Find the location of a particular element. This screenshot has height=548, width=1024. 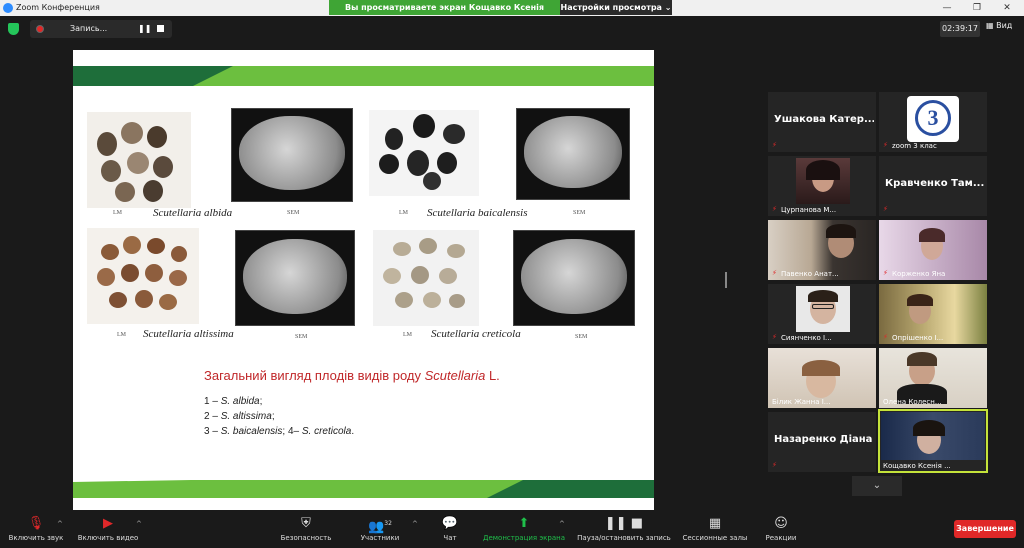

legend-line-2: 2 – S. altissima; is located at coordinates (239, 416).